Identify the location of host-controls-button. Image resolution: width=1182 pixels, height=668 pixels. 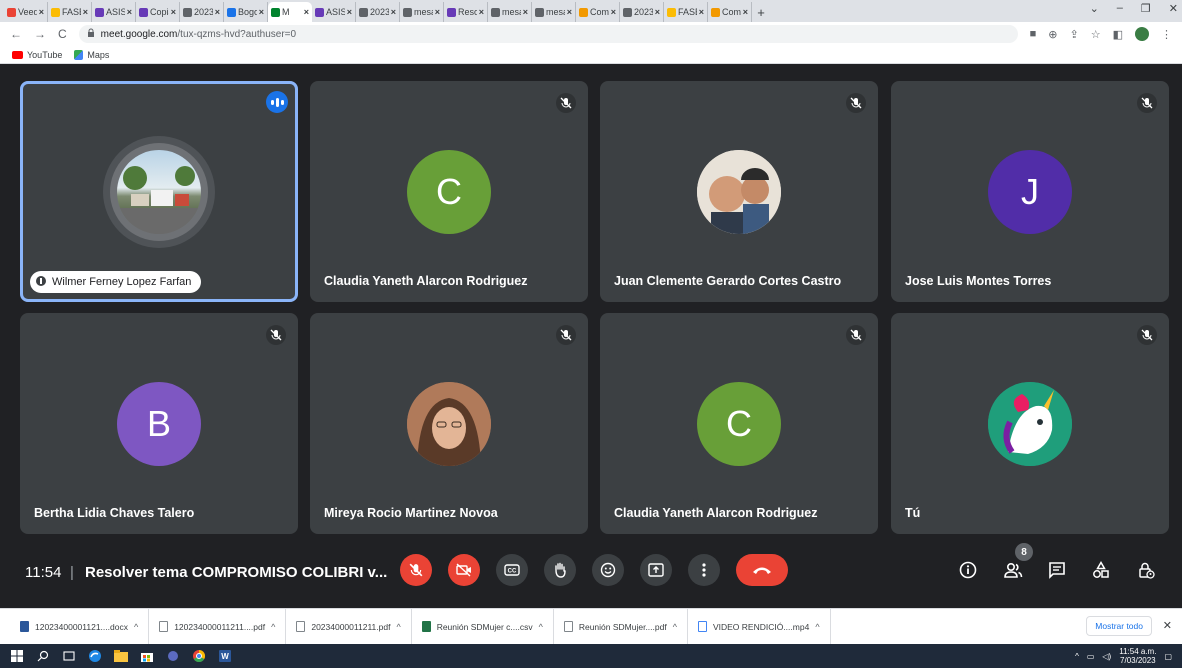
(1146, 570).